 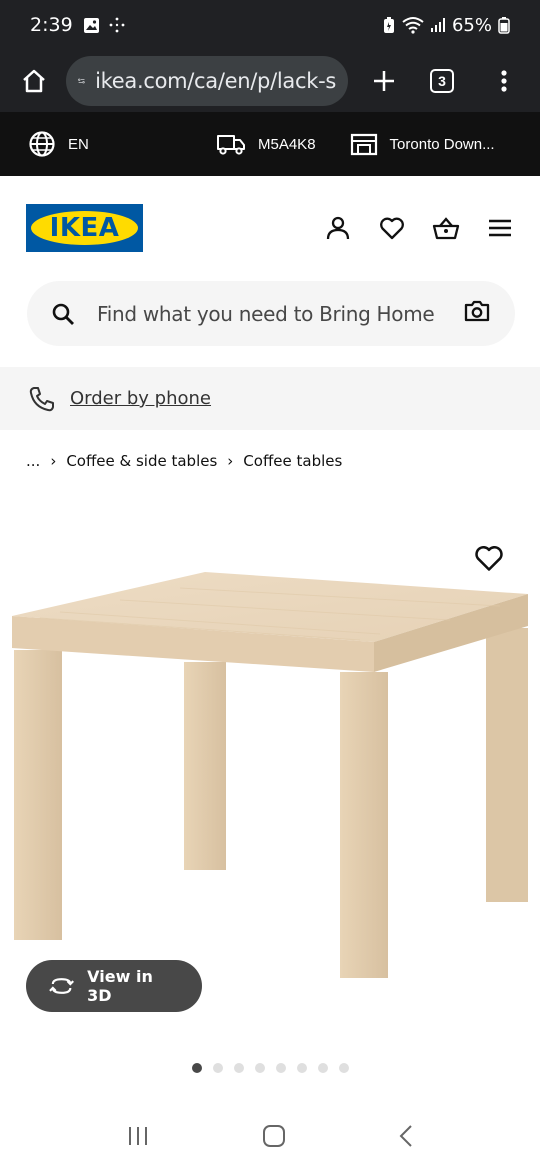 I want to click on visual-search-button, so click(x=477, y=313).